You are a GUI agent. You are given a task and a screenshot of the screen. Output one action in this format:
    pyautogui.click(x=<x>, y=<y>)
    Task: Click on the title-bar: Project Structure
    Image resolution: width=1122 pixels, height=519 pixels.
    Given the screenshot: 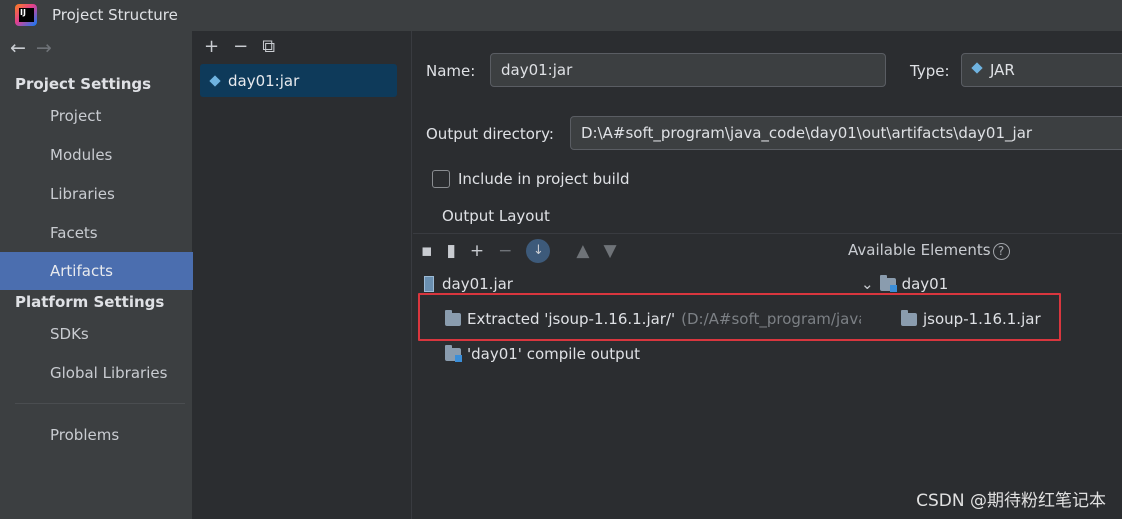 What is the action you would take?
    pyautogui.click(x=561, y=15)
    